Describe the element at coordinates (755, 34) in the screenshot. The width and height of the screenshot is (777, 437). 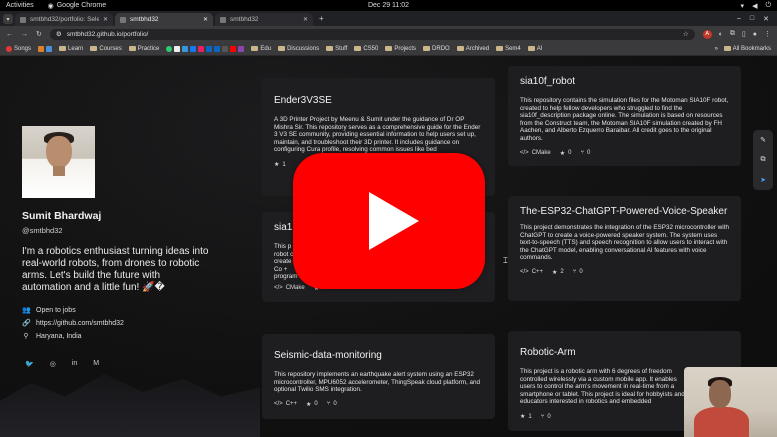
I see `profile-avatar: ●` at that location.